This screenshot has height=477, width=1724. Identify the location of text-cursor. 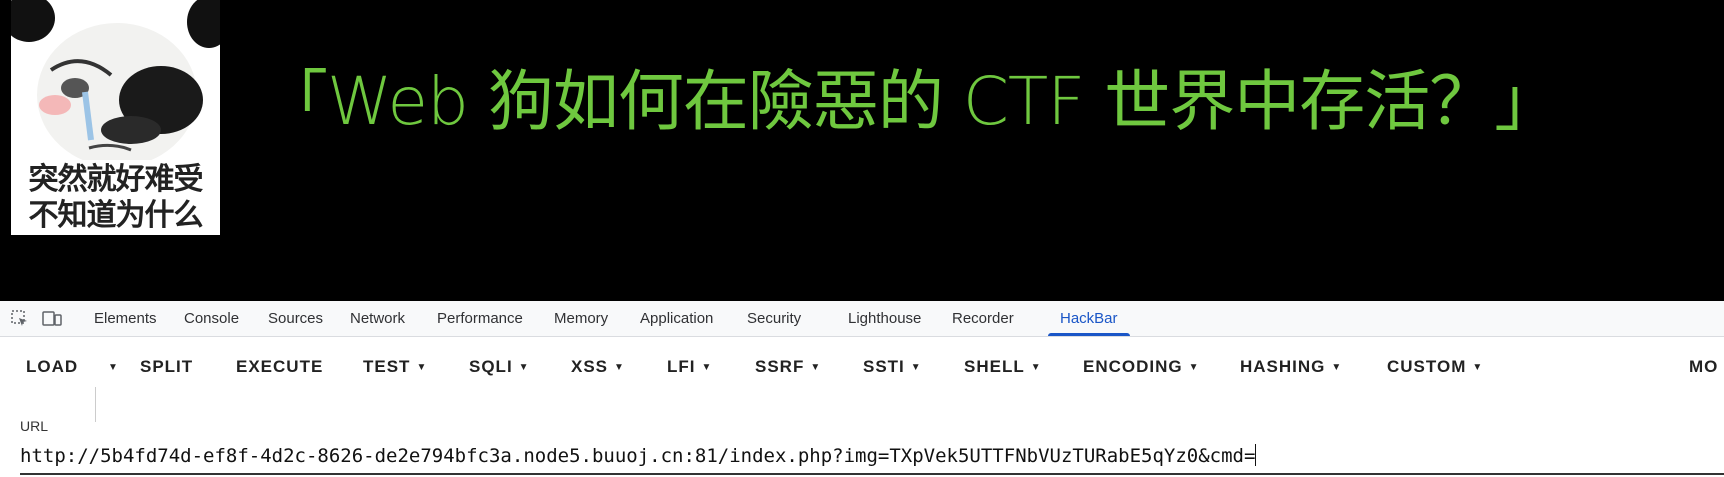
(1256, 455).